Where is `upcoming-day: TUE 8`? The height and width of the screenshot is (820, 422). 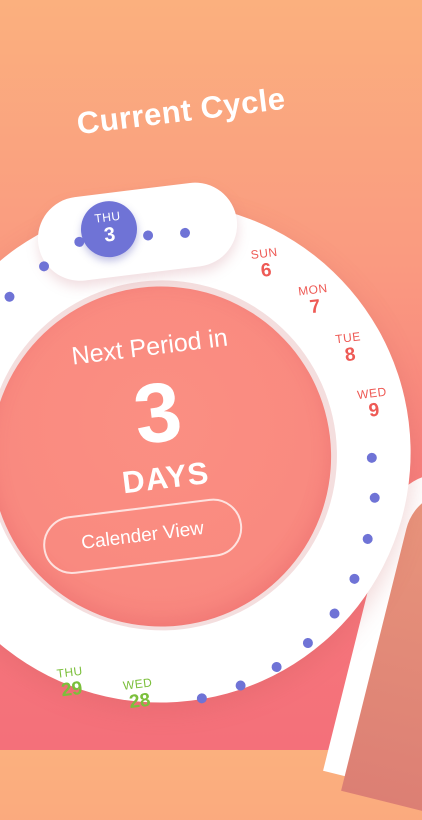
upcoming-day: TUE 8 is located at coordinates (349, 348).